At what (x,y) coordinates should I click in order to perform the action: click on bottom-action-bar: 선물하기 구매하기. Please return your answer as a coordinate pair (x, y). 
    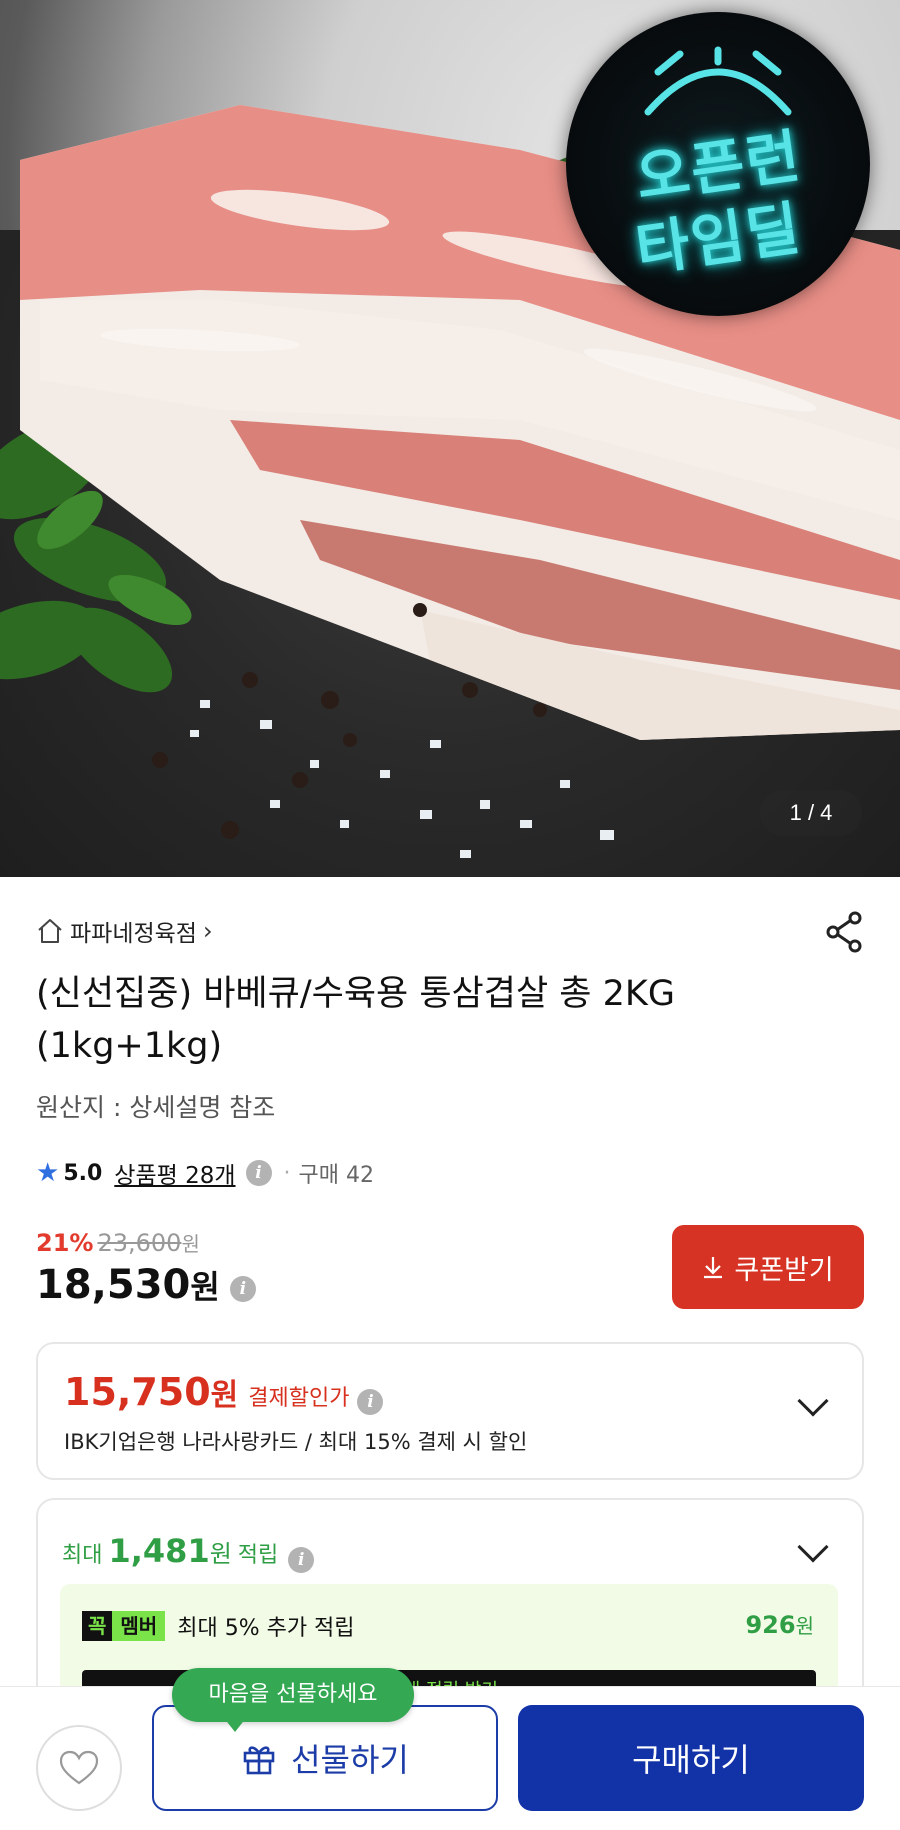
    Looking at the image, I should click on (450, 1758).